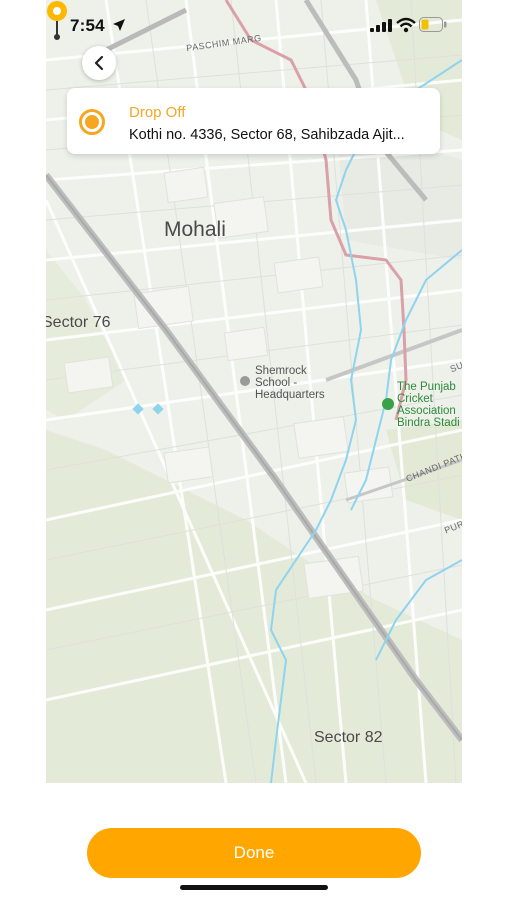 The height and width of the screenshot is (900, 507). I want to click on map-label-punjab-line2: Cricket, so click(415, 399).